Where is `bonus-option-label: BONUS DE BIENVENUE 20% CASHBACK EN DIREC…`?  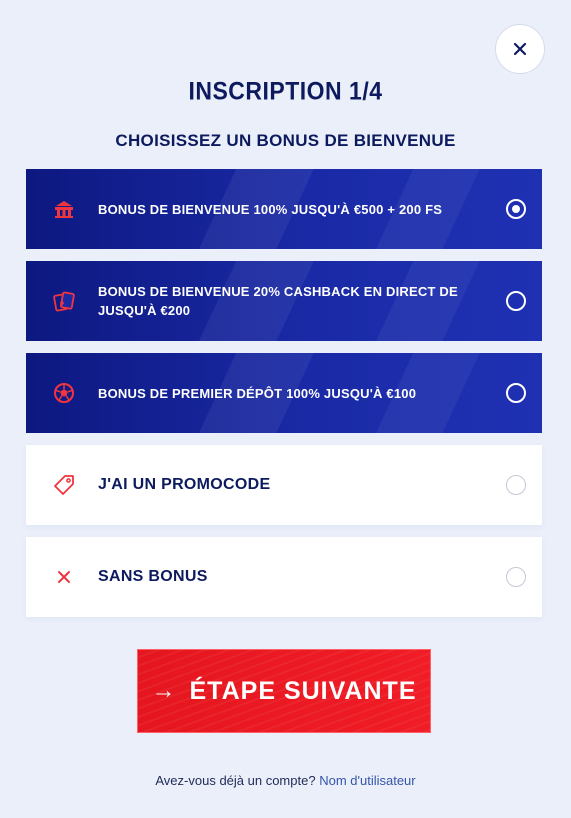
bonus-option-label: BONUS DE BIENVENUE 20% CASHBACK EN DIREC… is located at coordinates (278, 301).